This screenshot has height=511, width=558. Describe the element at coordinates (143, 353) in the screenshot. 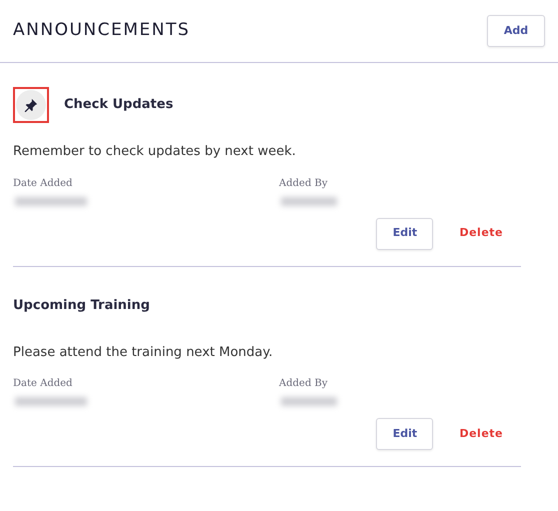

I see `announcement-message: Please attend the training next Monday.` at that location.